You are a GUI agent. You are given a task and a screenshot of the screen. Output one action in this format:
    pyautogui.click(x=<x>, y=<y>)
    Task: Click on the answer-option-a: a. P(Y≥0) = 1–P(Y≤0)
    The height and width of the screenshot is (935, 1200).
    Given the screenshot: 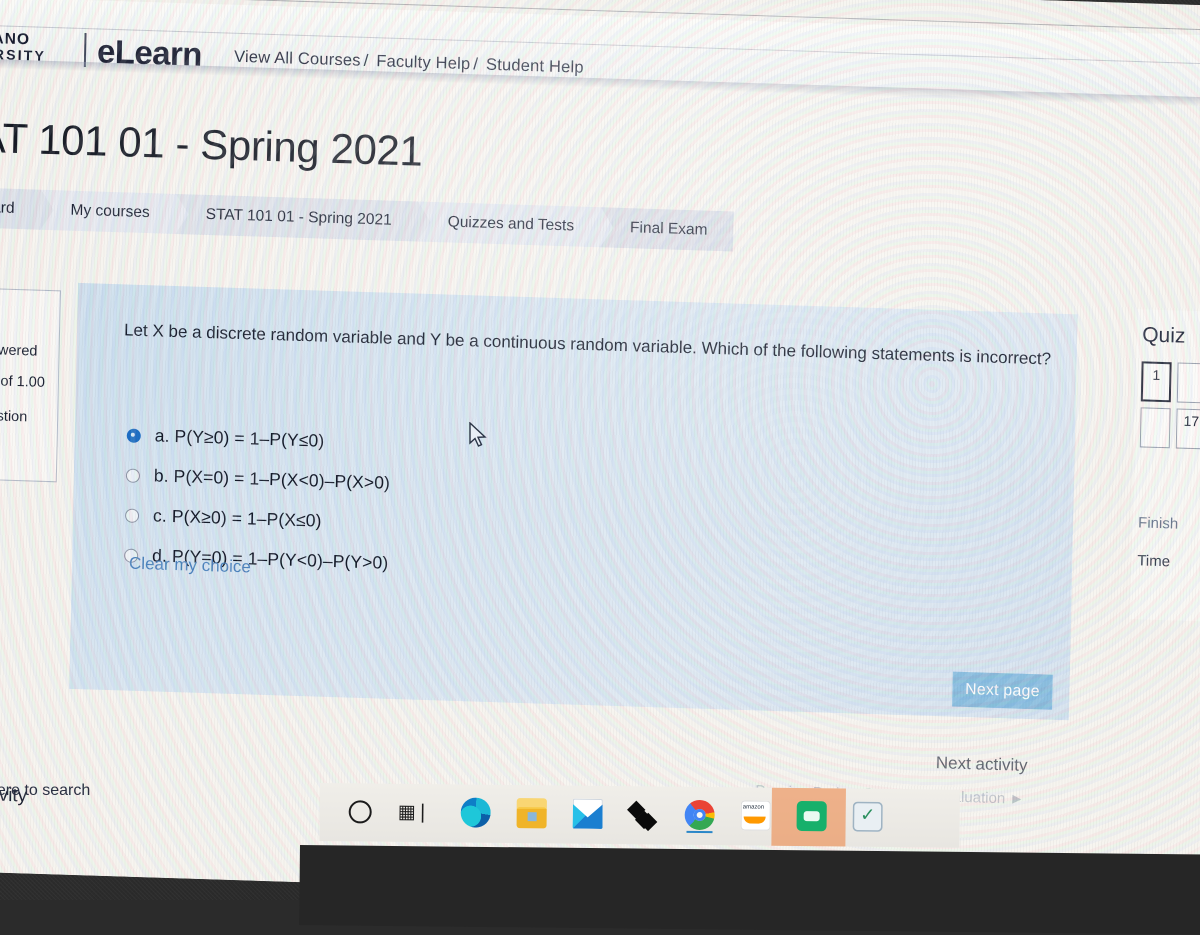 What is the action you would take?
    pyautogui.click(x=259, y=439)
    